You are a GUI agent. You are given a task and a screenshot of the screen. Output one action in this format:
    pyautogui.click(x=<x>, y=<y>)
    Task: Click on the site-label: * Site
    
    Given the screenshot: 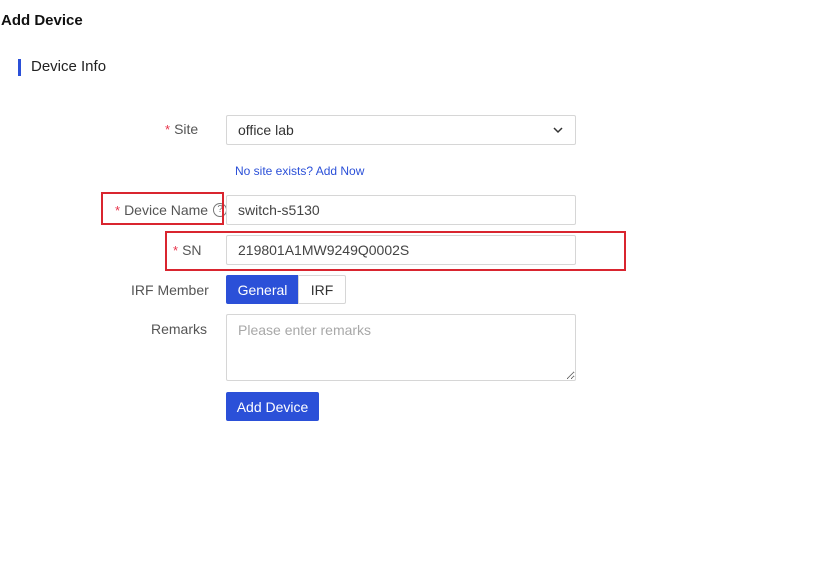 What is the action you would take?
    pyautogui.click(x=181, y=129)
    